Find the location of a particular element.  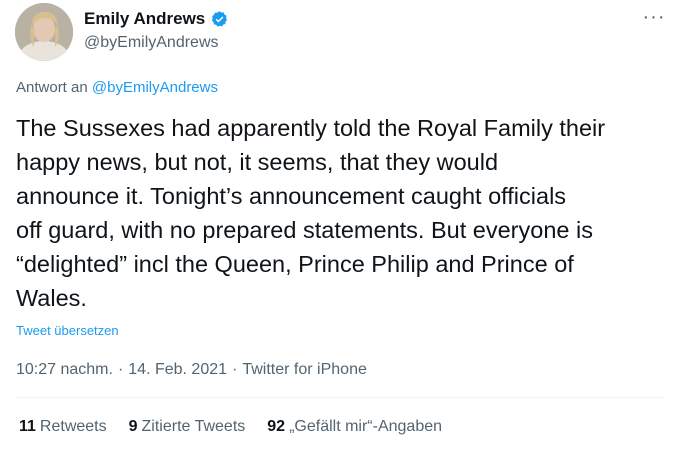

likes-stat: 92 „Gefällt mir“-Angaben is located at coordinates (354, 427).